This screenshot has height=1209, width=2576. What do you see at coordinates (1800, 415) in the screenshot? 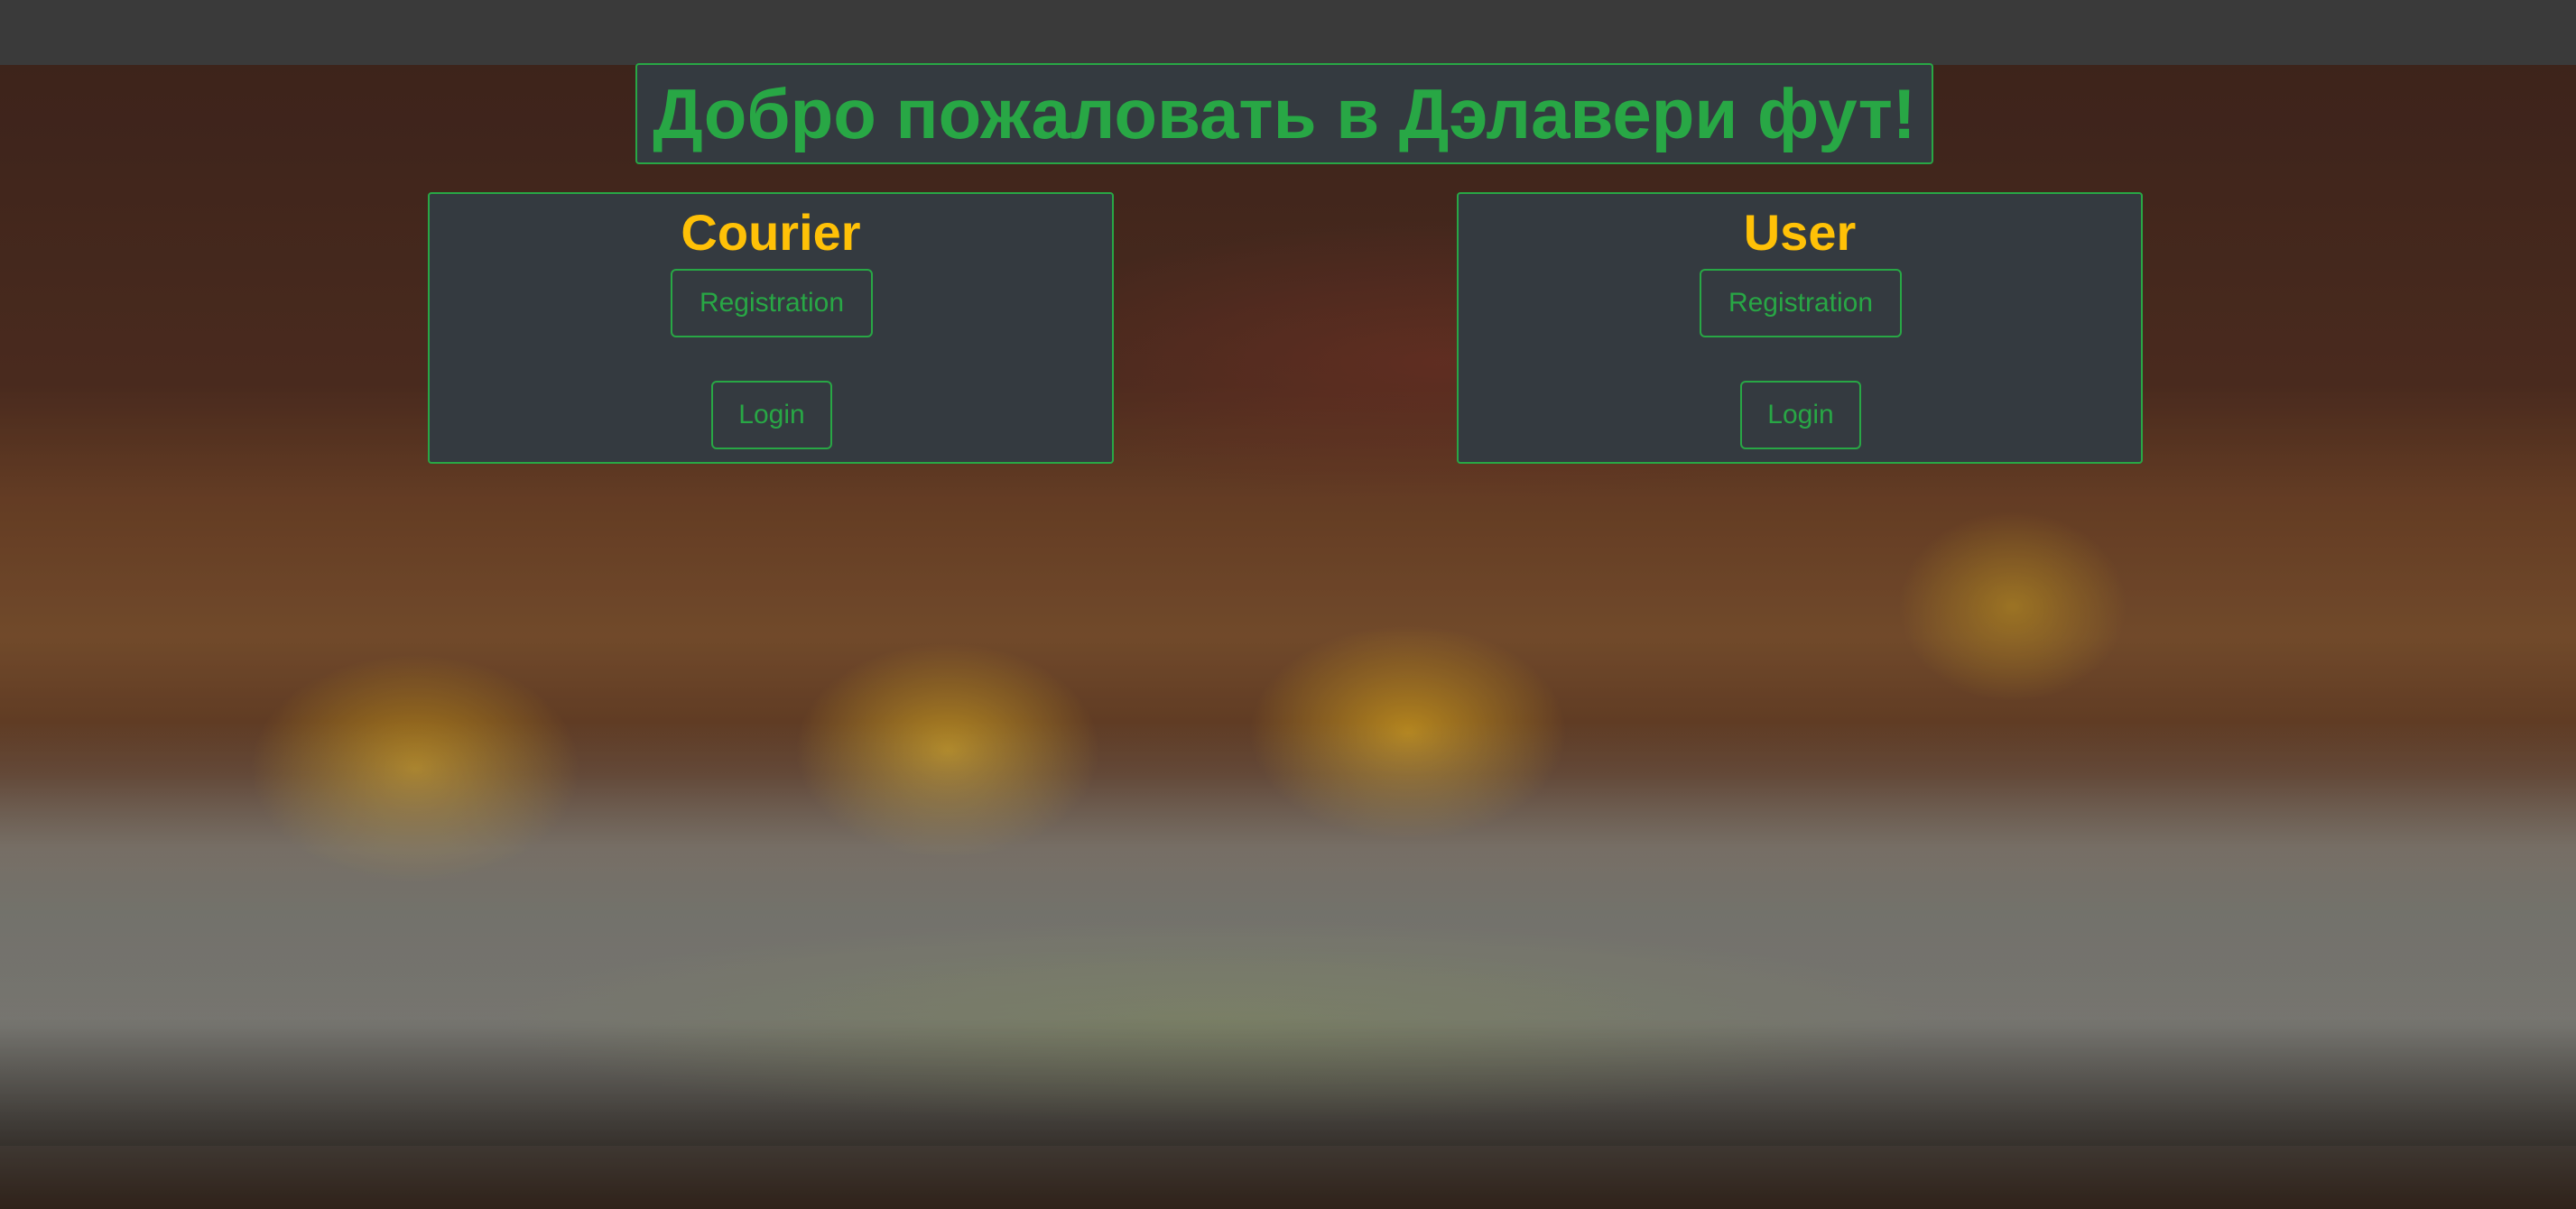
I see `user-login-button: Login` at bounding box center [1800, 415].